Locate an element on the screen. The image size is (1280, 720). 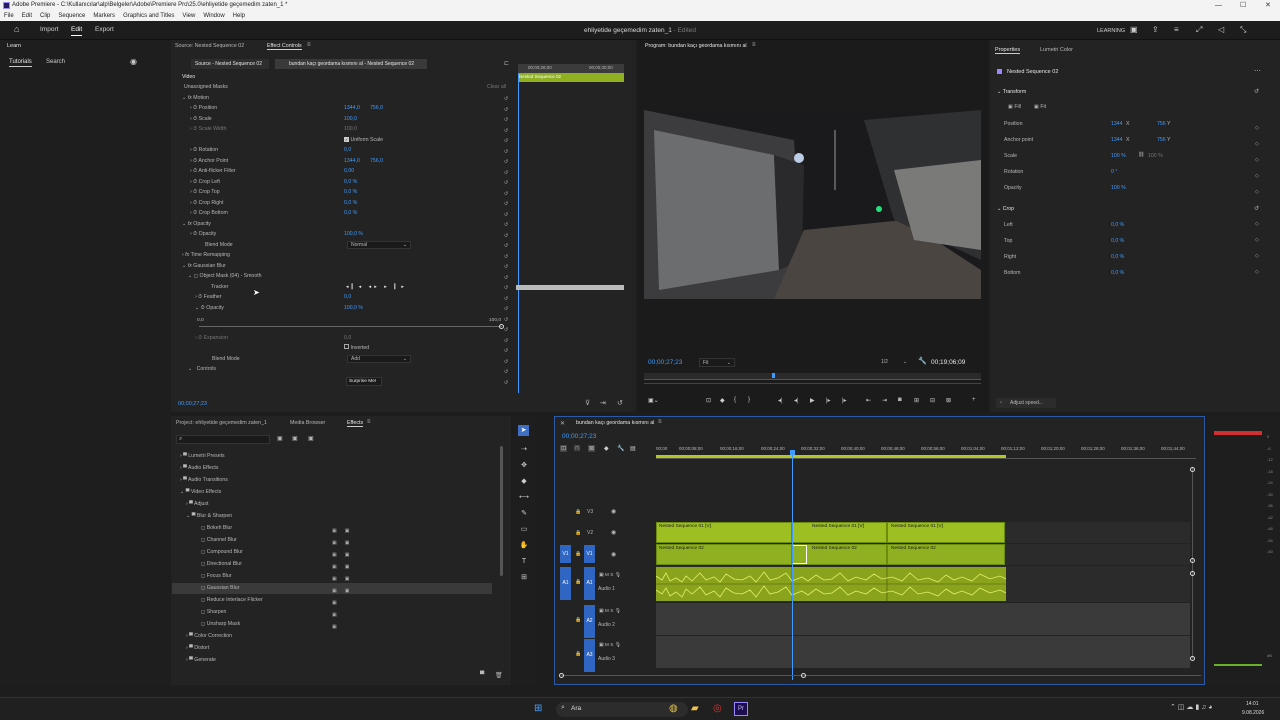
timeline-playhead is located at coordinates (792, 565).